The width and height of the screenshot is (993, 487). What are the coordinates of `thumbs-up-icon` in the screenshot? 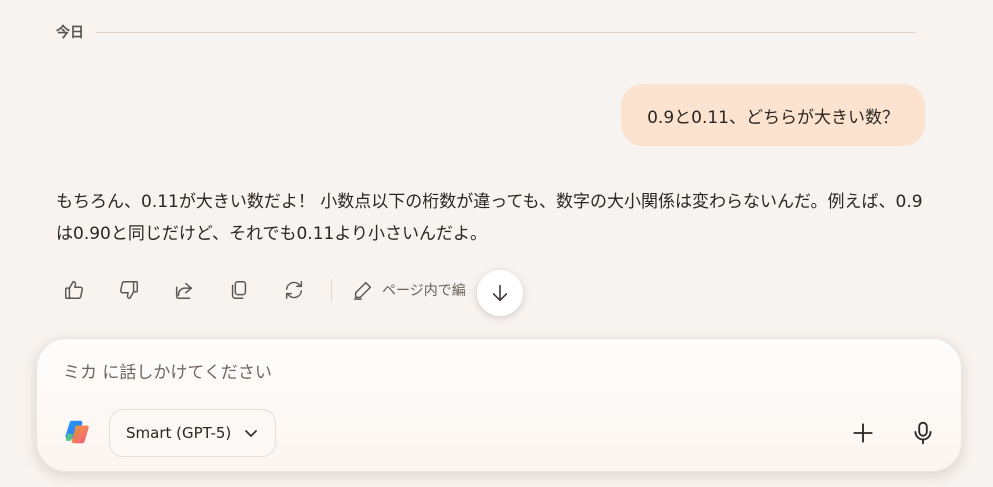 It's located at (74, 290).